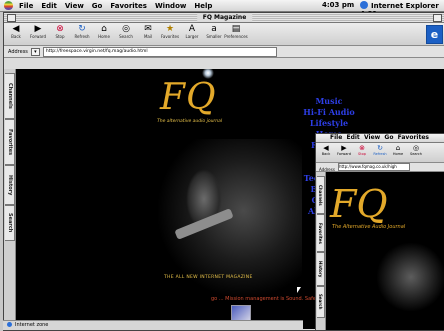 Image resolution: width=444 pixels, height=331 pixels. What do you see at coordinates (398, 154) in the screenshot?
I see `w2-home-label: Home` at bounding box center [398, 154].